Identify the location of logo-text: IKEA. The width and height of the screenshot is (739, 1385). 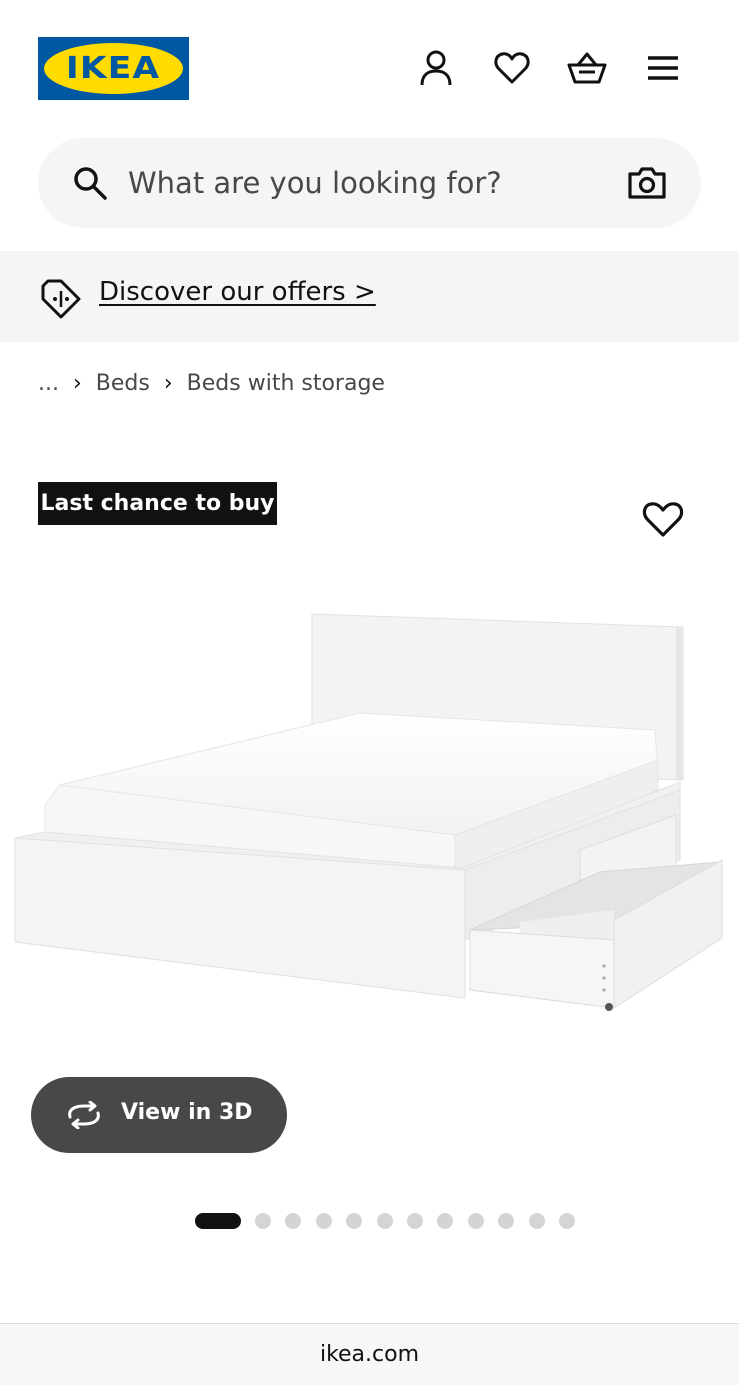
(113, 68).